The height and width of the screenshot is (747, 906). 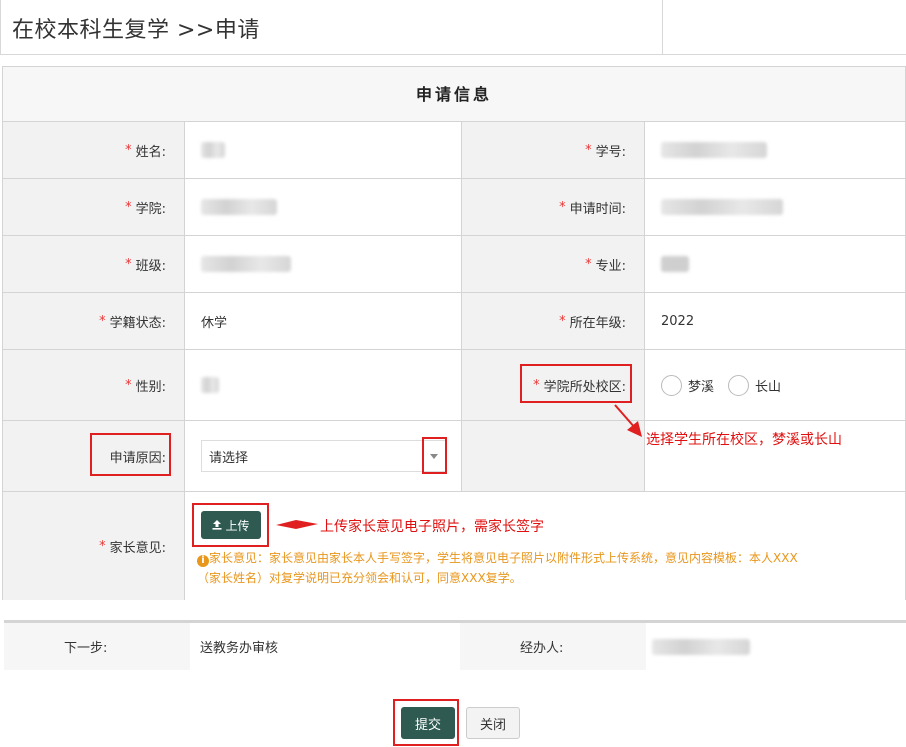 What do you see at coordinates (86, 648) in the screenshot?
I see `next-step-label: 下一步:` at bounding box center [86, 648].